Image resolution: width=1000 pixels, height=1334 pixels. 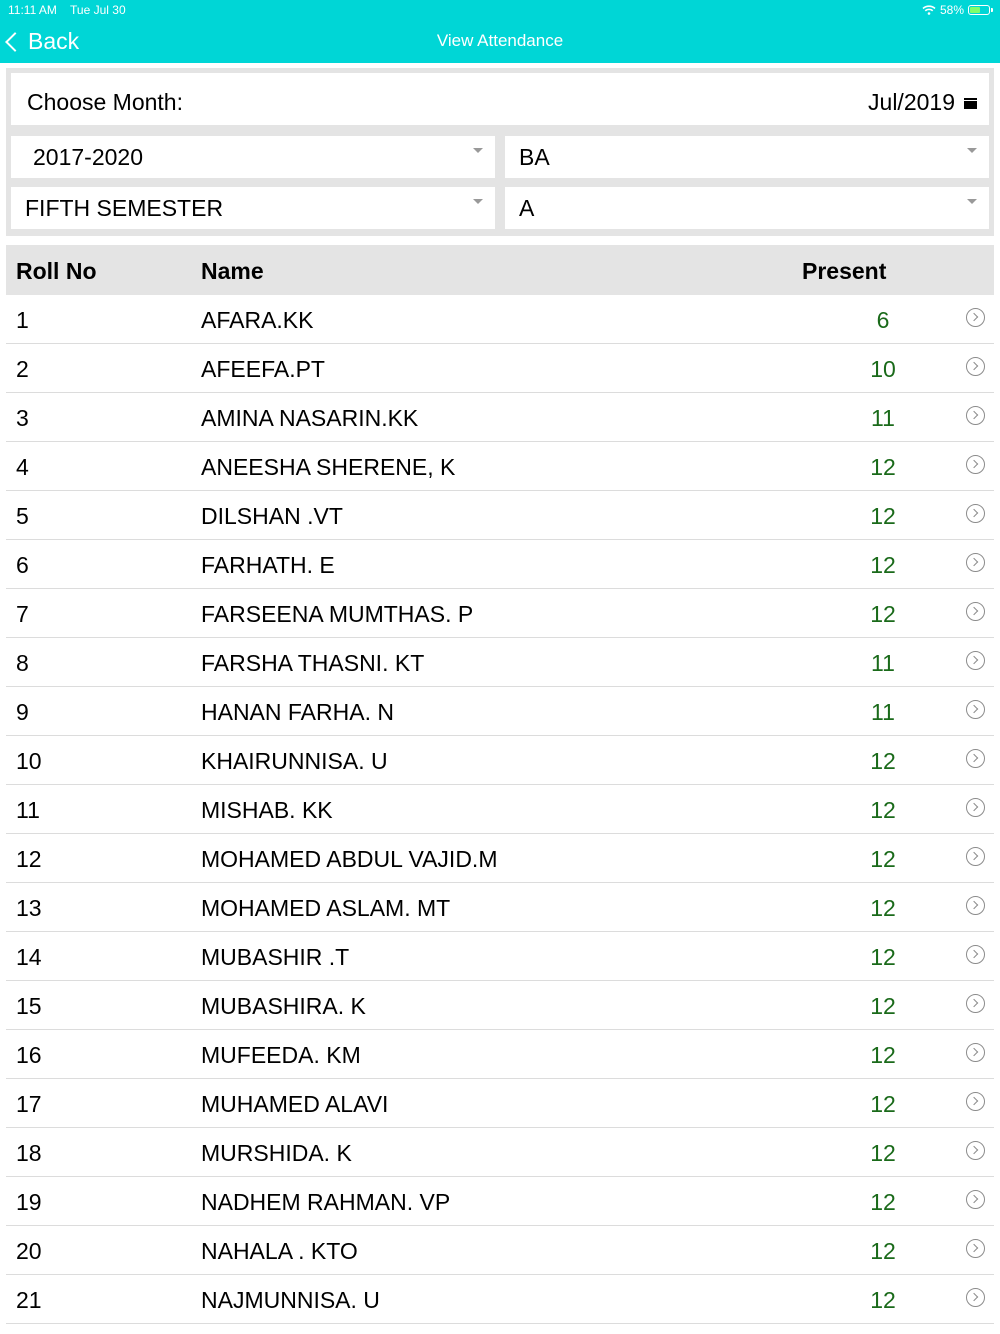 I want to click on table-row: 7 FARSEENA MUMTHAS. P 12, so click(x=500, y=613).